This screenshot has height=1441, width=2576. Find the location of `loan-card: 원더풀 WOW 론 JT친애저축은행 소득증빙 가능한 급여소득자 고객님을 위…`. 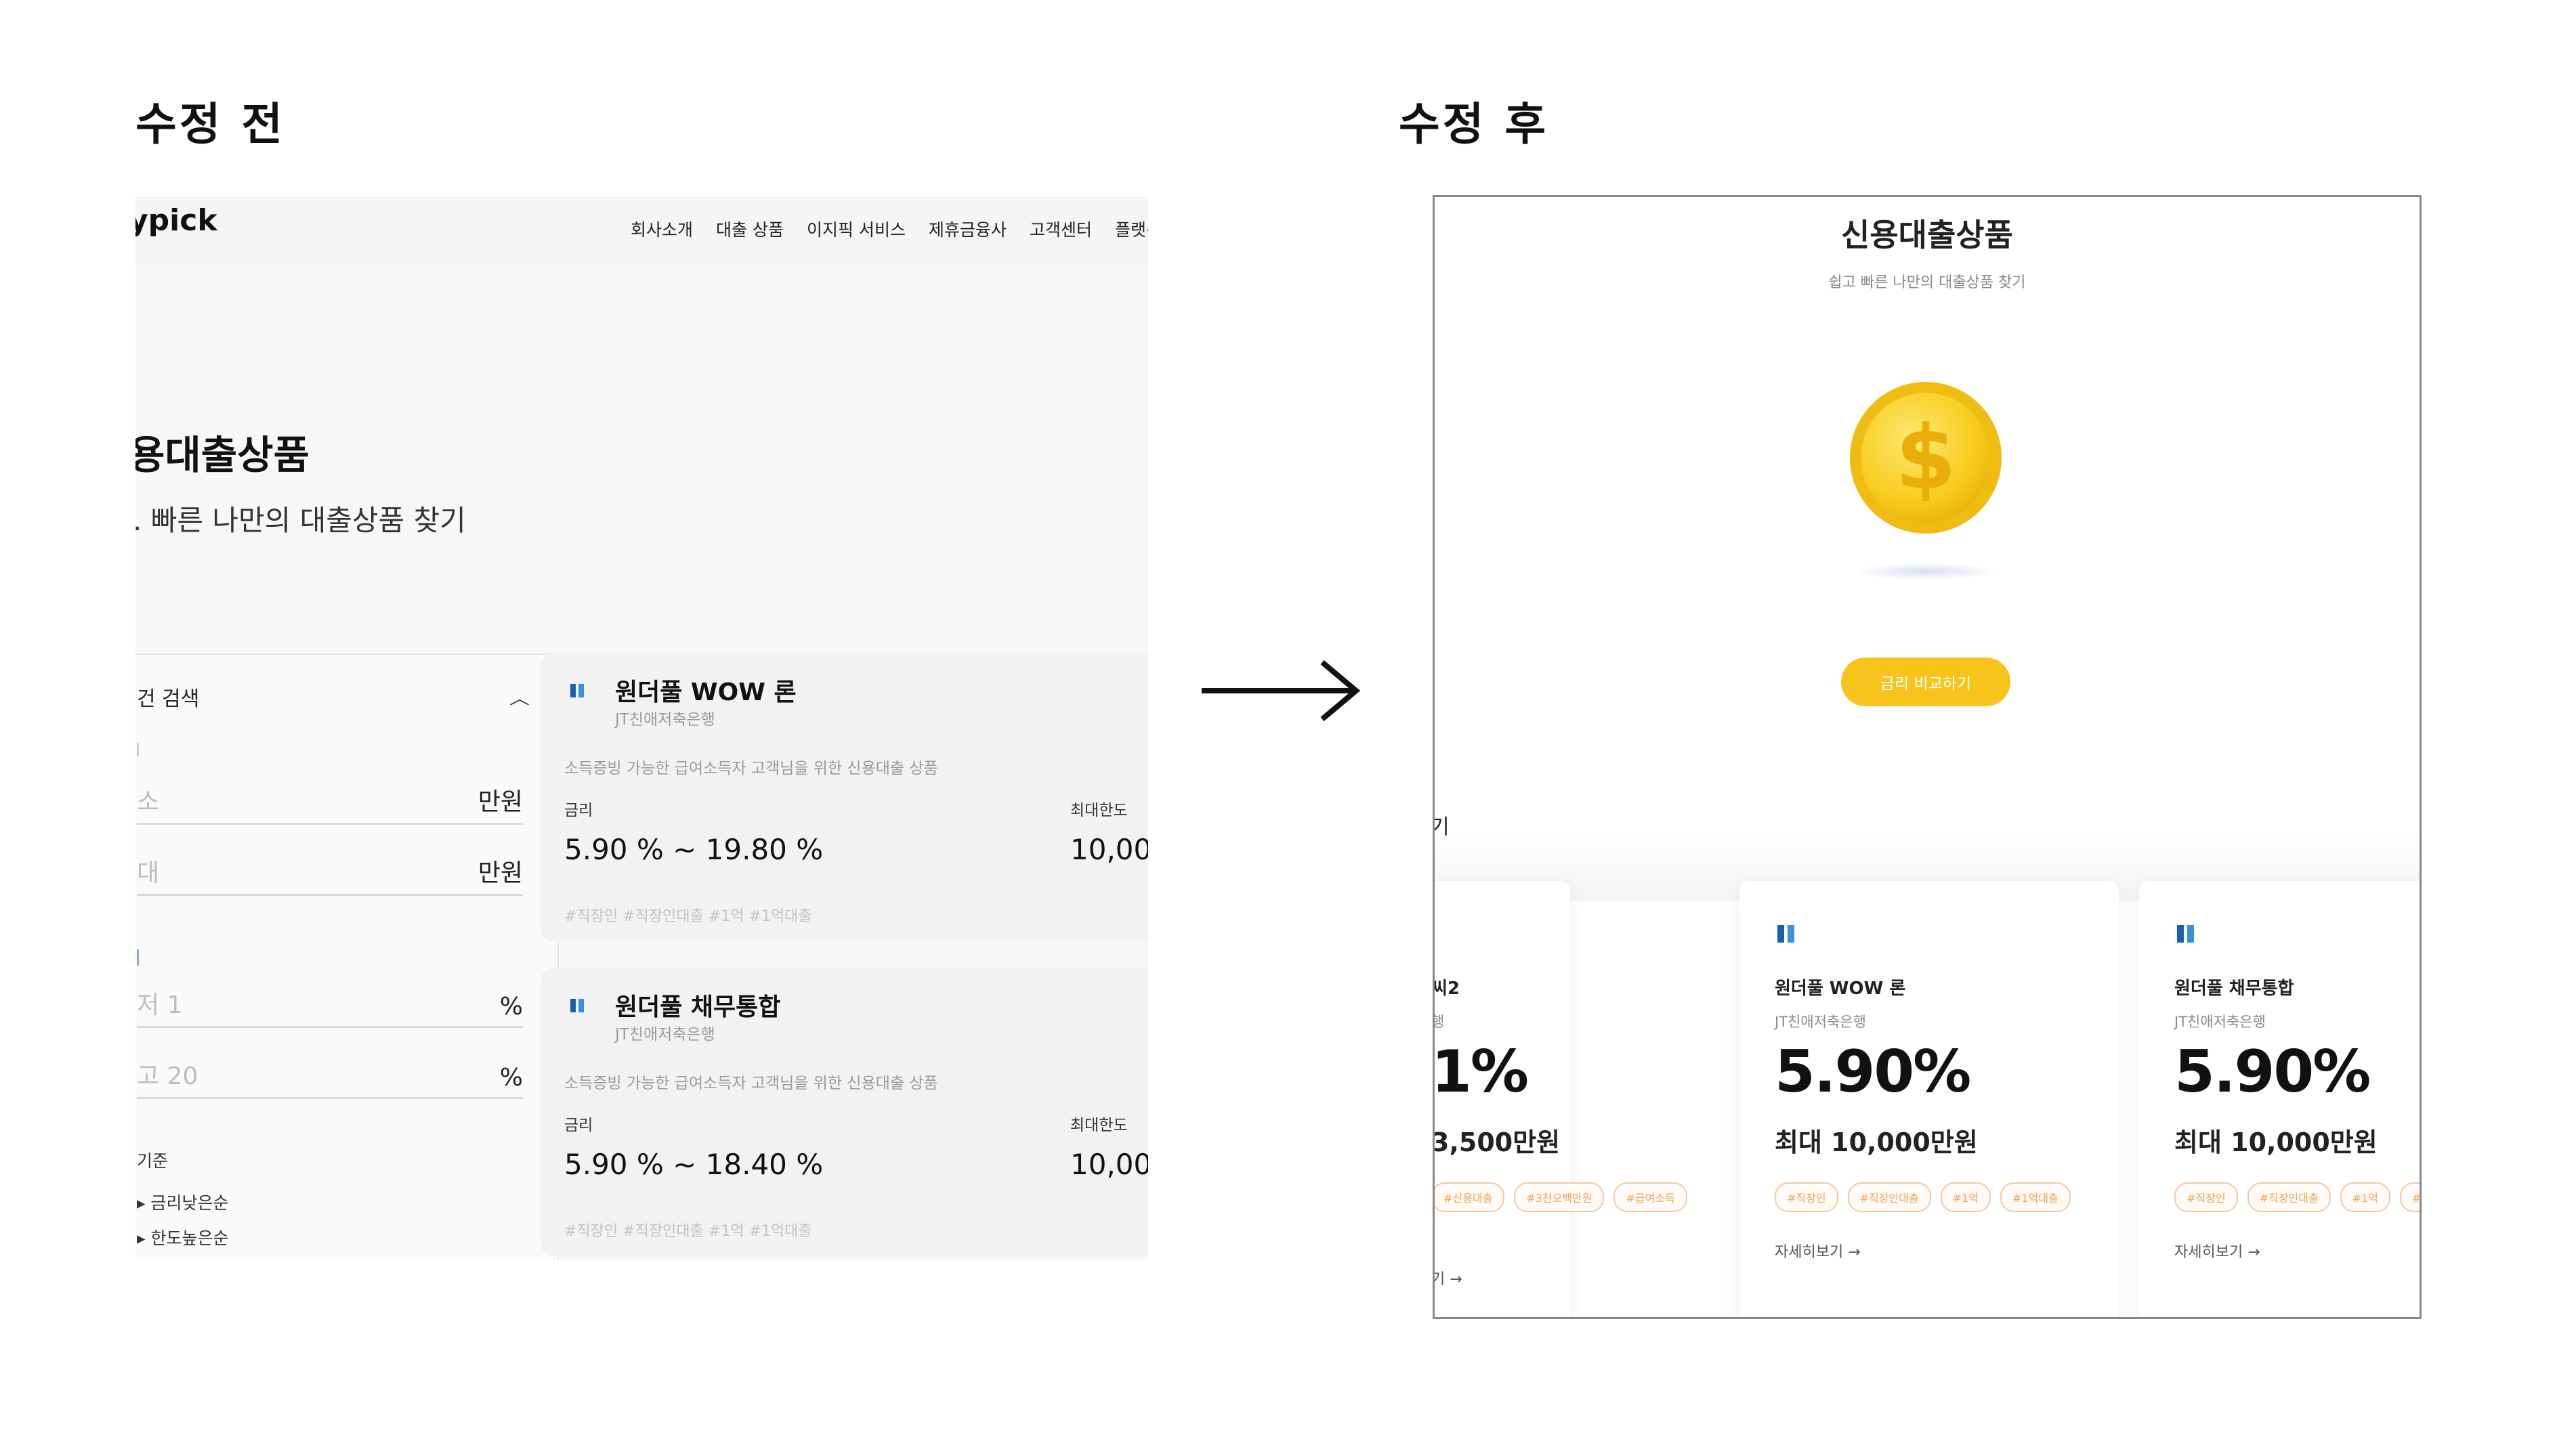

loan-card: 원더풀 WOW 론 JT친애저축은행 소득증빙 가능한 급여소득자 고객님을 위… is located at coordinates (844, 797).